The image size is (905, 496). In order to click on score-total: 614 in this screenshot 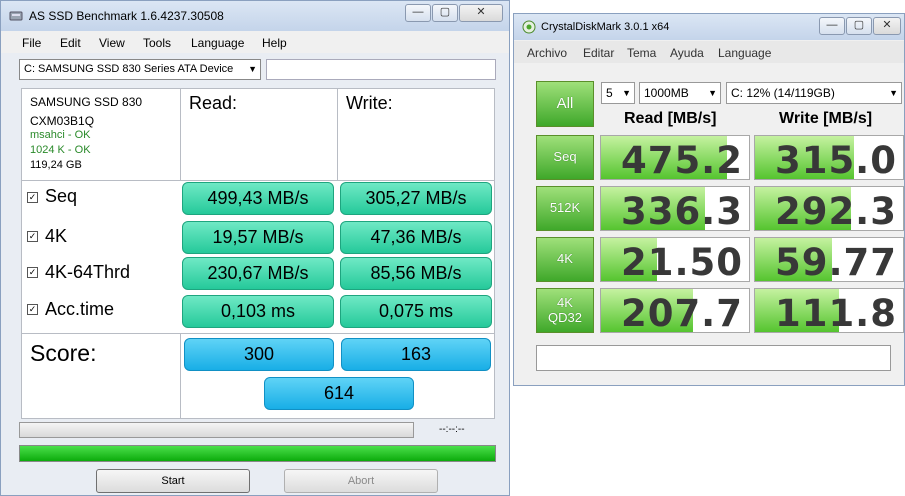, I will do `click(339, 393)`.